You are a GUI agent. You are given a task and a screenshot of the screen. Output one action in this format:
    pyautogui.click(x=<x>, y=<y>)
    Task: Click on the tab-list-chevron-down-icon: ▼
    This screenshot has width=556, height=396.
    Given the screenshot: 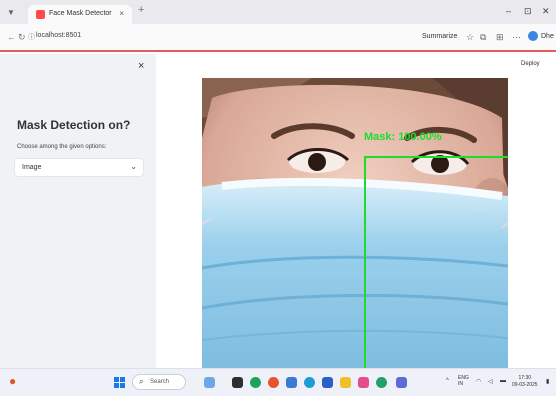 What is the action you would take?
    pyautogui.click(x=11, y=12)
    